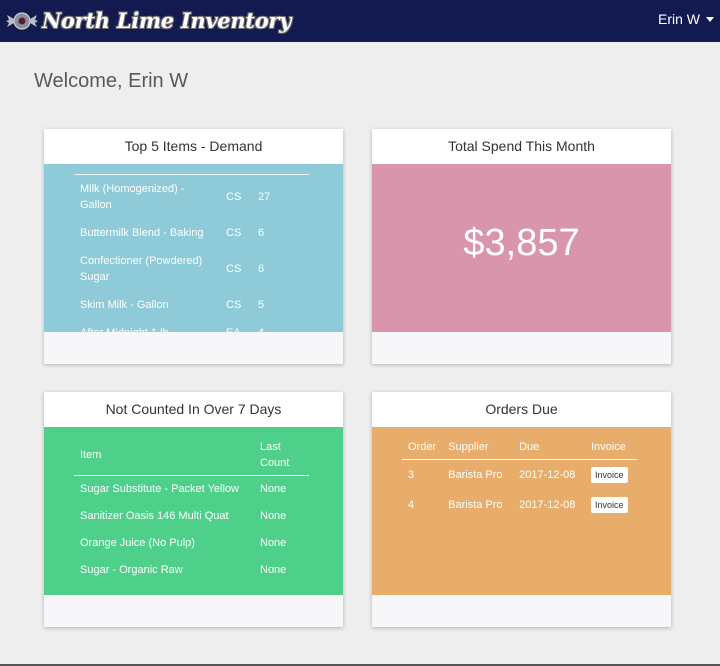 The image size is (720, 666). Describe the element at coordinates (159, 489) in the screenshot. I see `item-name: Sugar Substitute - Packet Yellow` at that location.